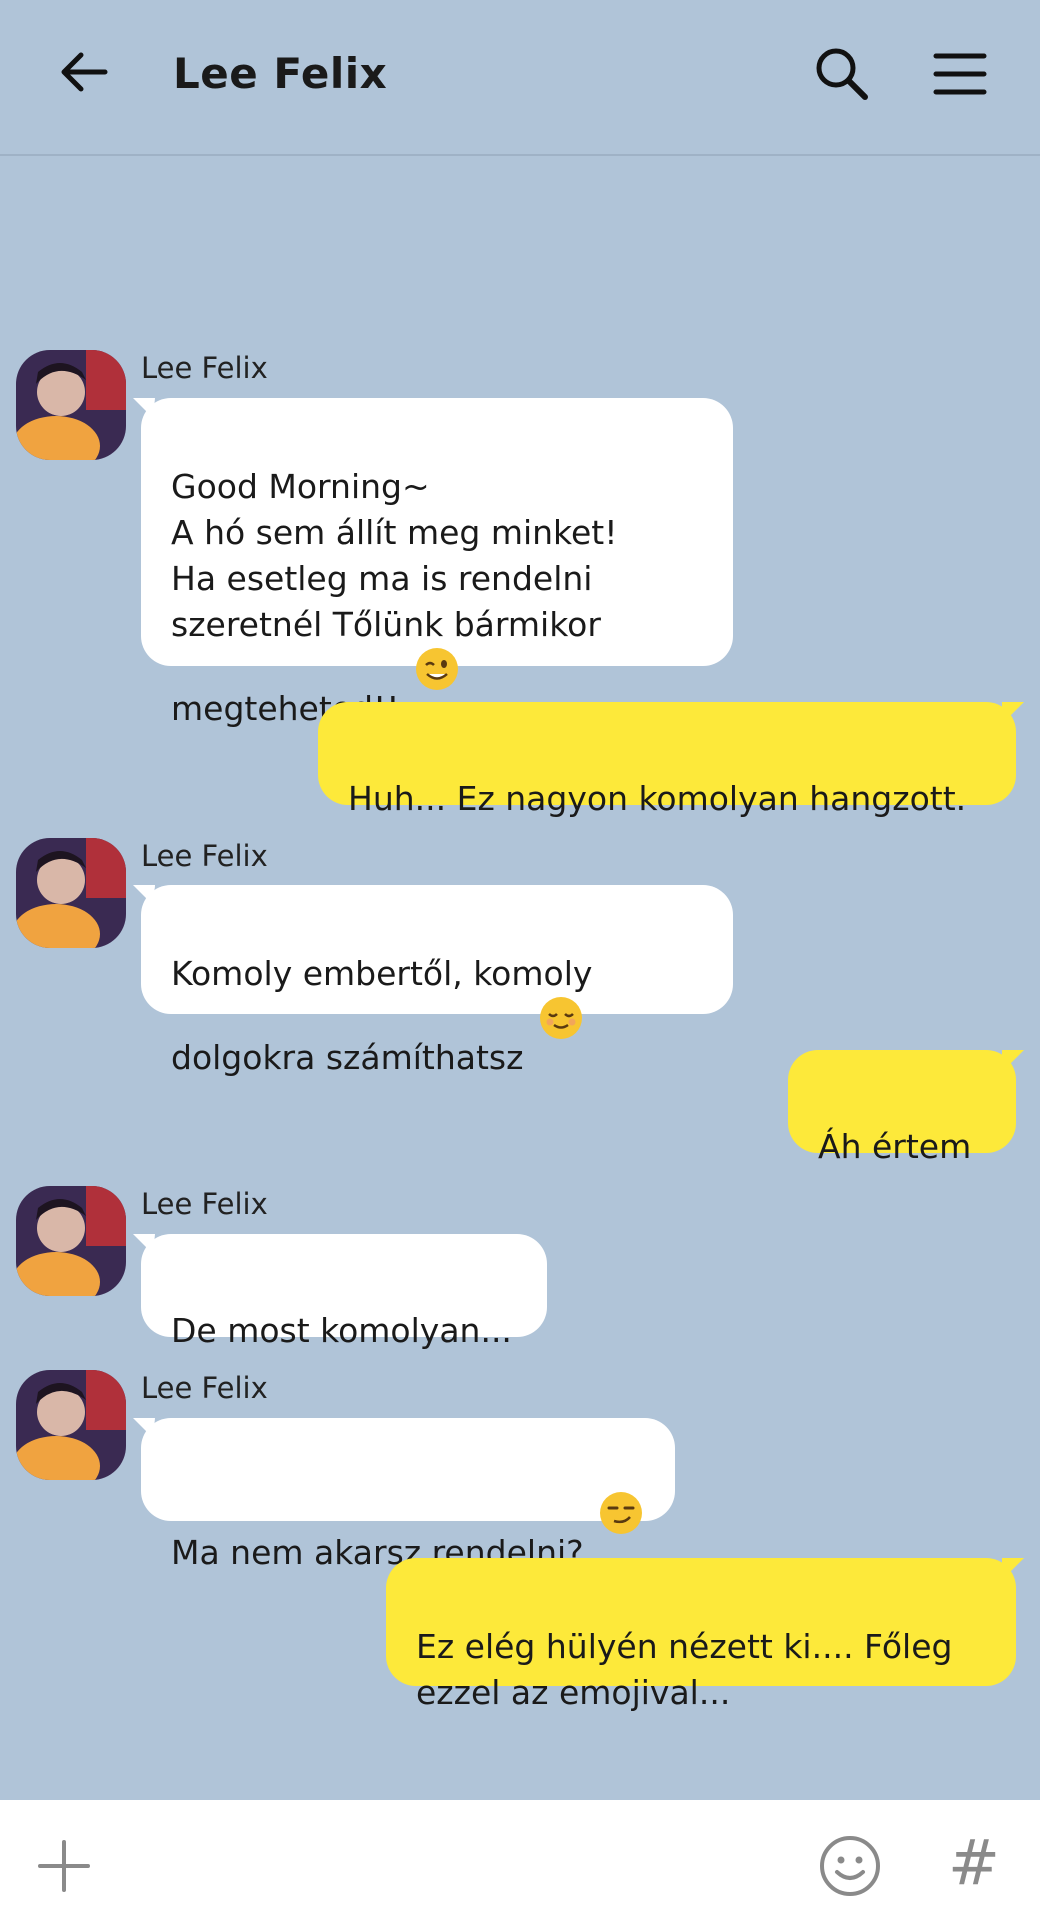 The width and height of the screenshot is (1040, 1920). What do you see at coordinates (437, 669) in the screenshot?
I see `winking-face-emoji-icon` at bounding box center [437, 669].